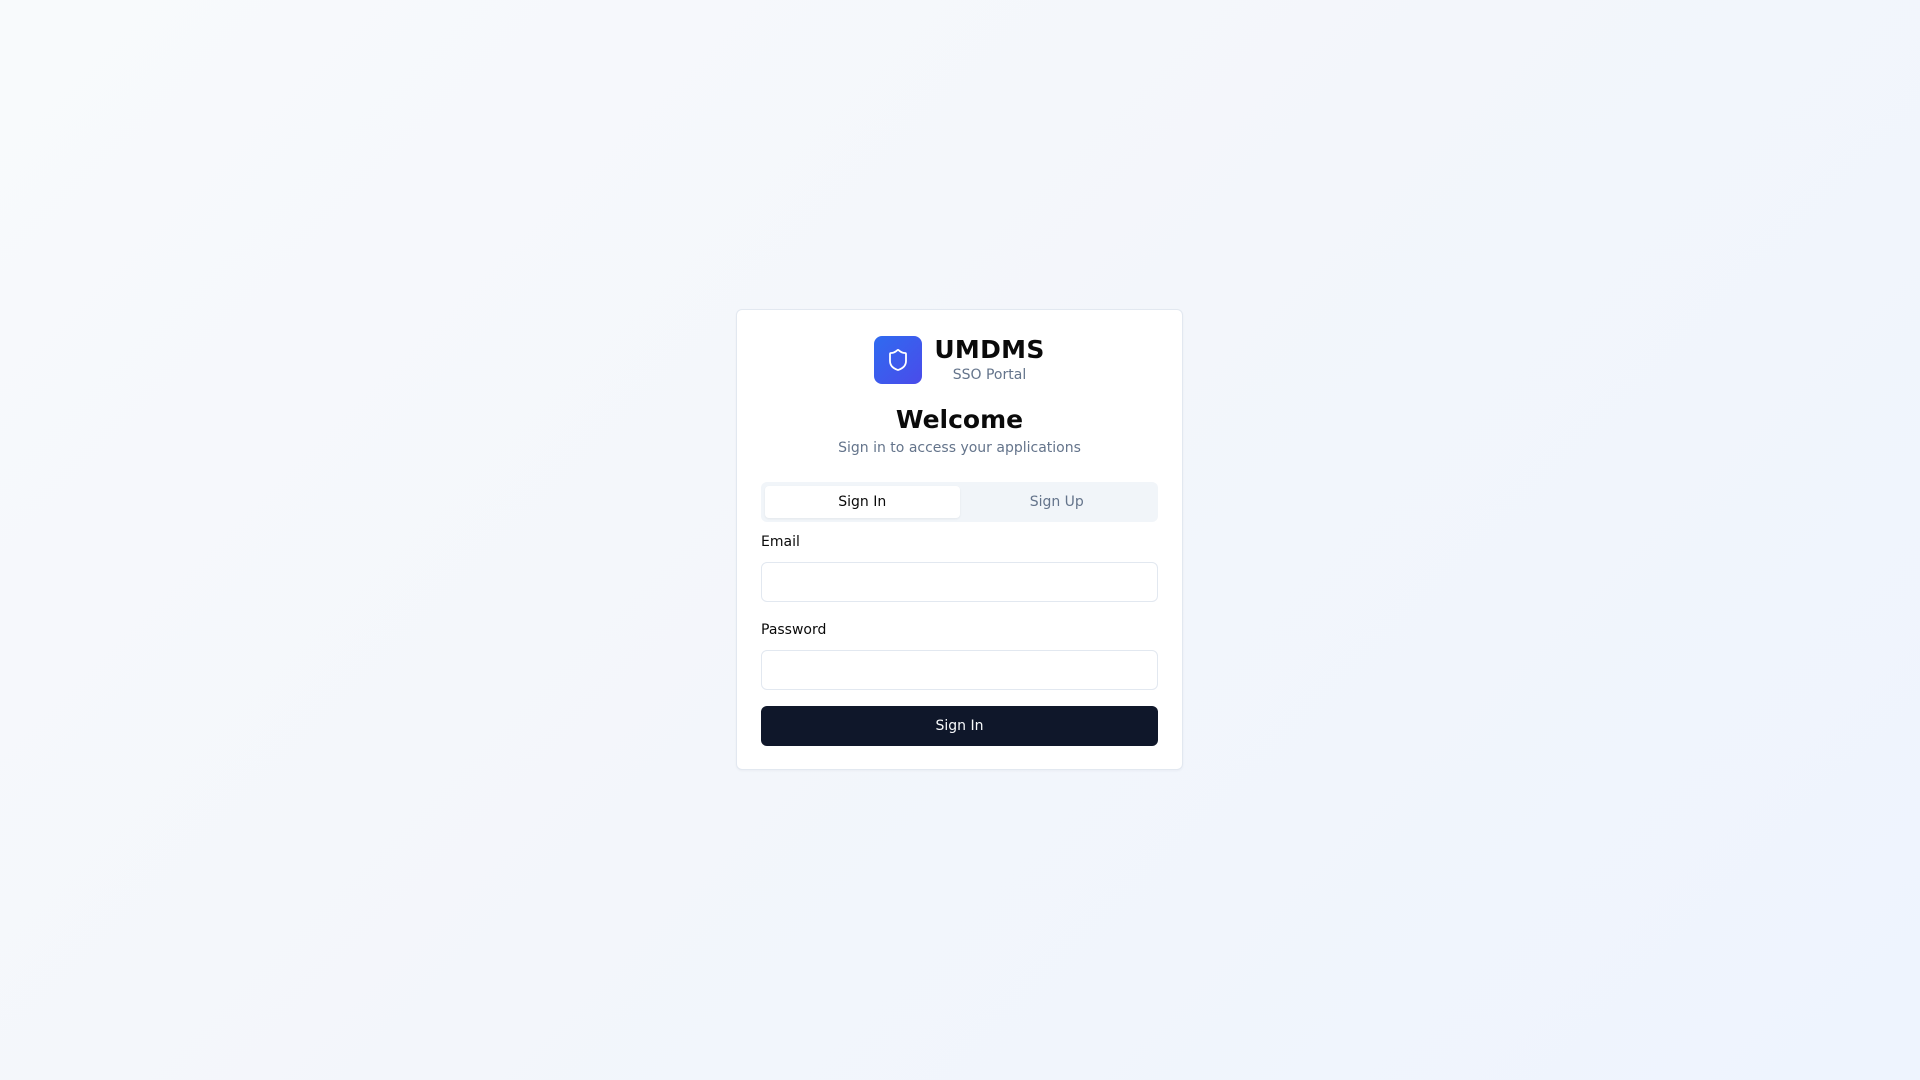  I want to click on brand-logo, so click(898, 360).